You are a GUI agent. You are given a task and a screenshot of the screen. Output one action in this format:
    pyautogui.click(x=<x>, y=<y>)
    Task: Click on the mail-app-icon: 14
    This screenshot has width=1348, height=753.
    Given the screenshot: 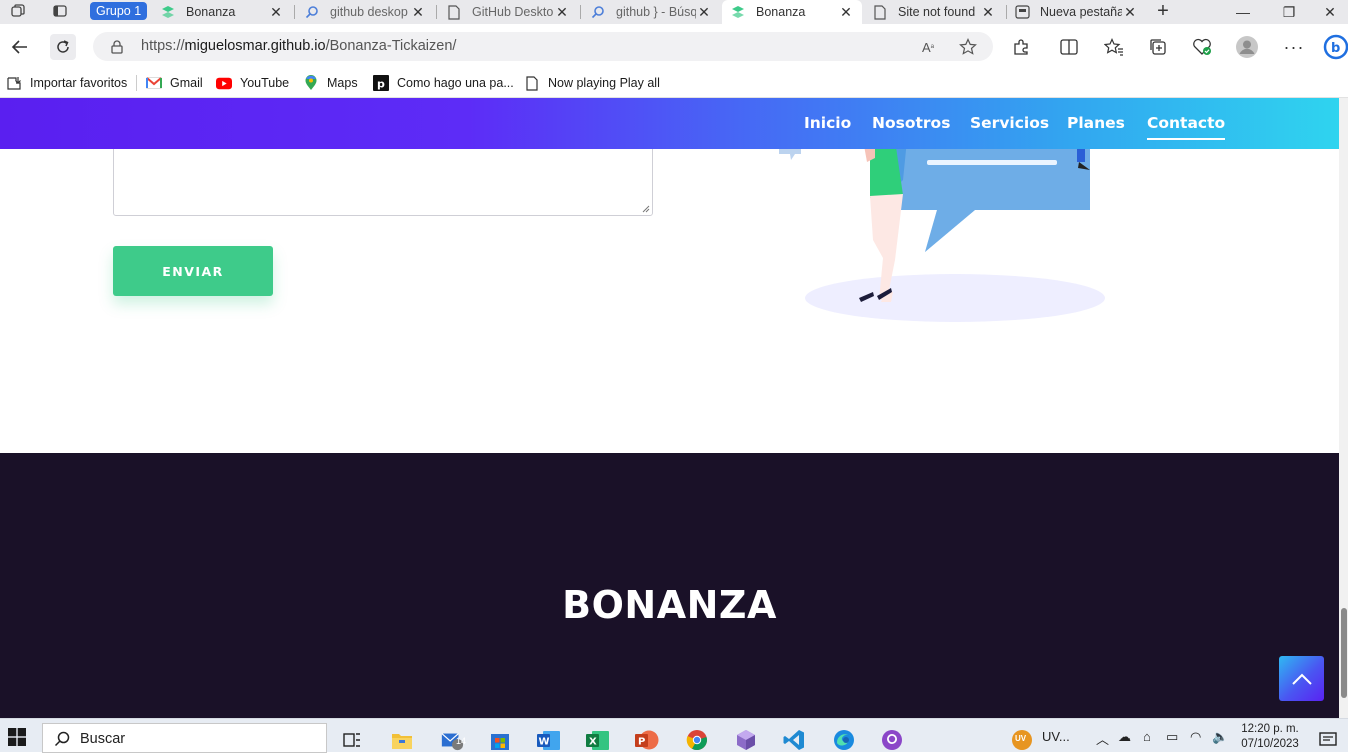 What is the action you would take?
    pyautogui.click(x=453, y=740)
    